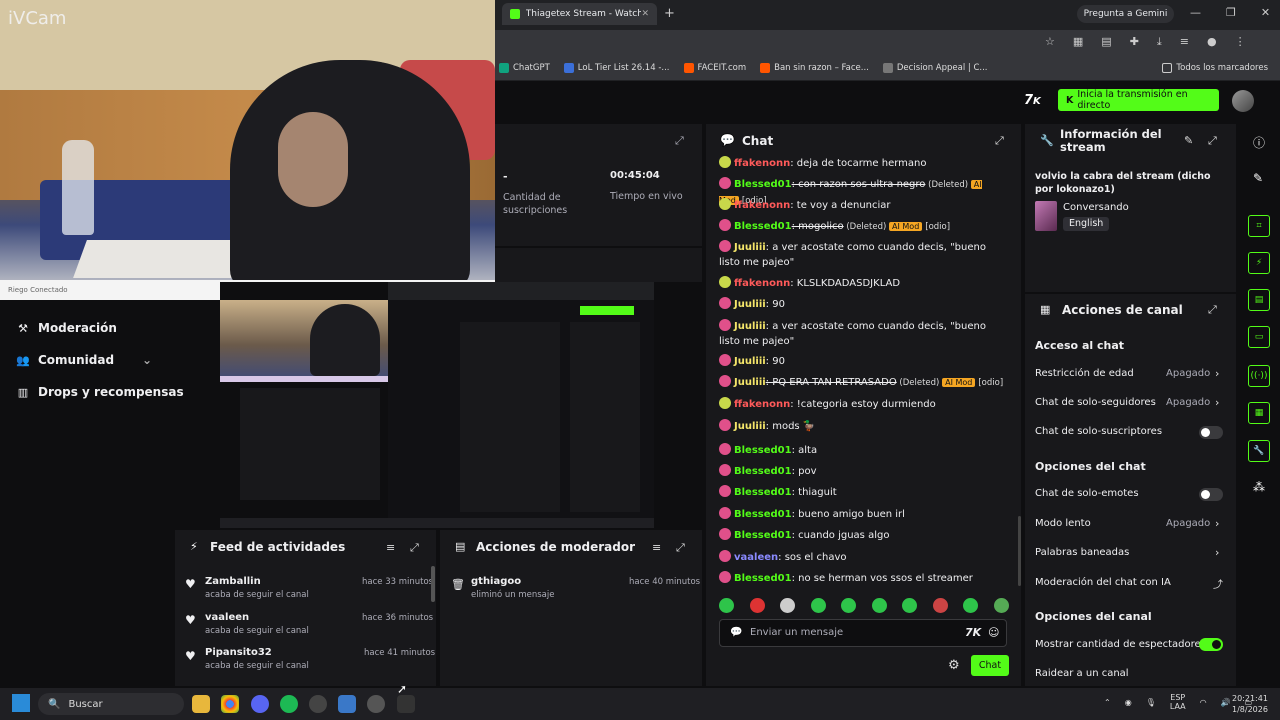 This screenshot has height=720, width=1280. What do you see at coordinates (756, 557) in the screenshot?
I see `chat-username: vaaleen` at bounding box center [756, 557].